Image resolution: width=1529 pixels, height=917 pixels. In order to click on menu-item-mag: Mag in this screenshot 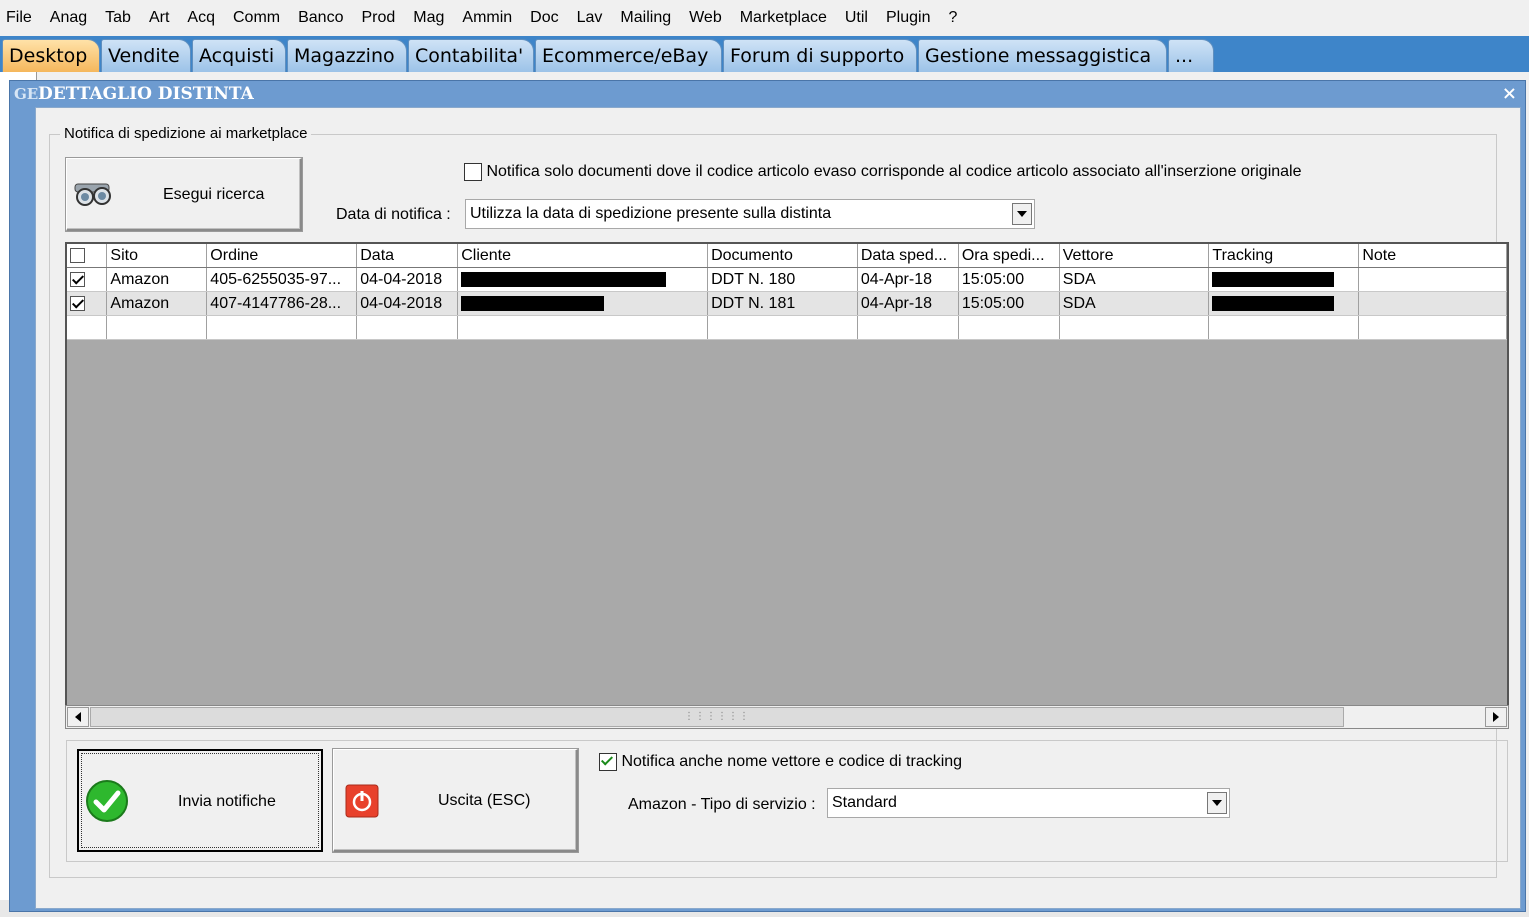, I will do `click(431, 18)`.